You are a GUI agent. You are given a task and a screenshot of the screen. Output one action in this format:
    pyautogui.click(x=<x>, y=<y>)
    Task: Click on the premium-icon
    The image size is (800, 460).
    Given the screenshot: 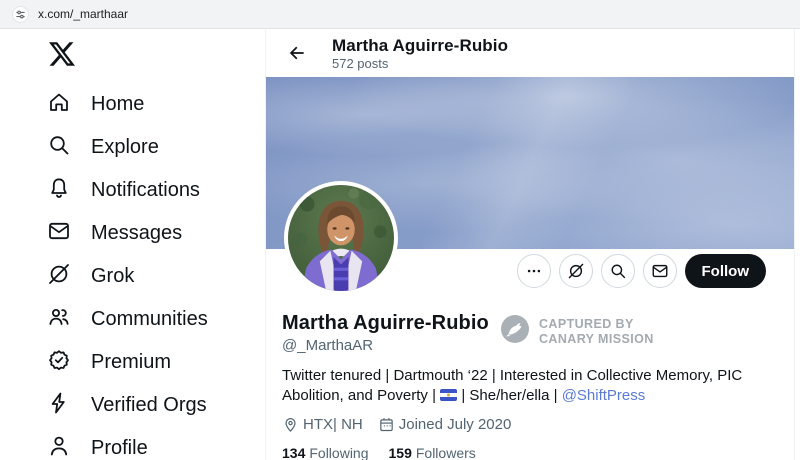 What is the action you would take?
    pyautogui.click(x=59, y=363)
    